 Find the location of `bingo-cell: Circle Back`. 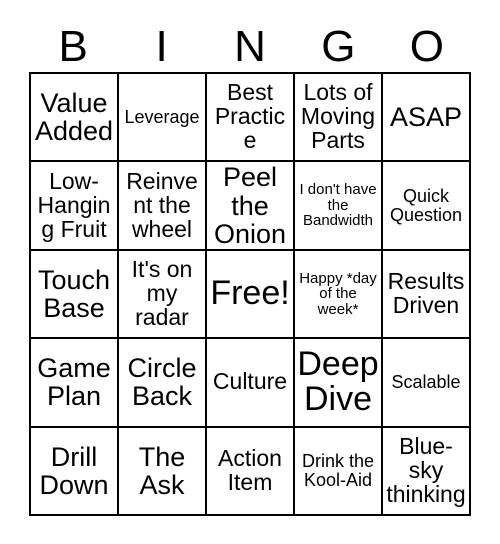

bingo-cell: Circle Back is located at coordinates (163, 383).